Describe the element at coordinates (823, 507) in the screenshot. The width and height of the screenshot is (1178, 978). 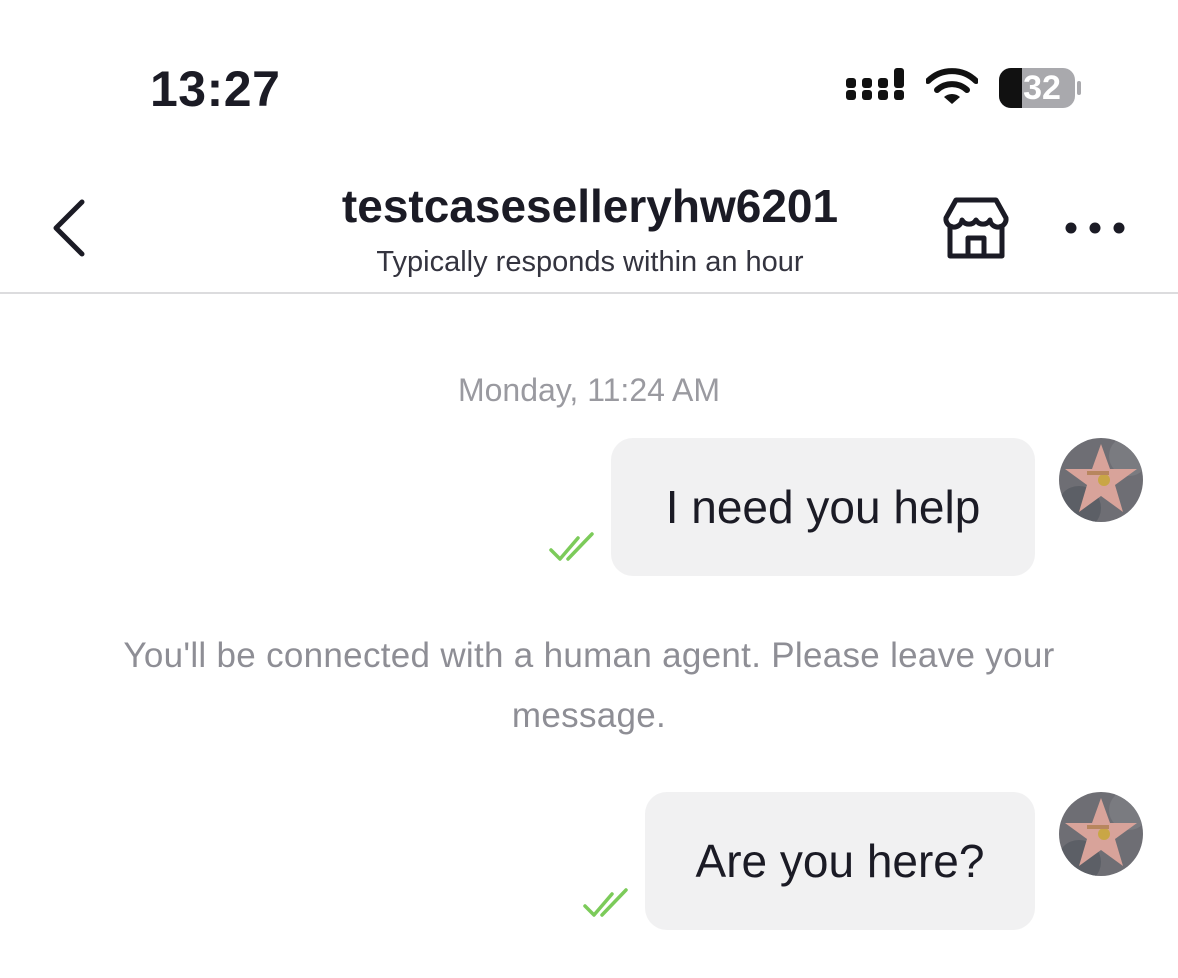
I see `message-bubble: I need you help` at that location.